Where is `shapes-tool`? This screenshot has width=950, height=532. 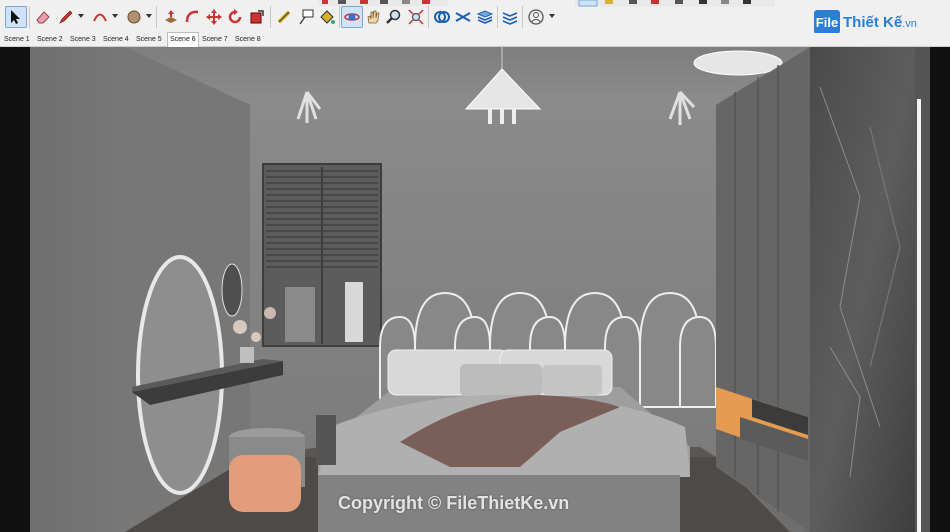 shapes-tool is located at coordinates (134, 17).